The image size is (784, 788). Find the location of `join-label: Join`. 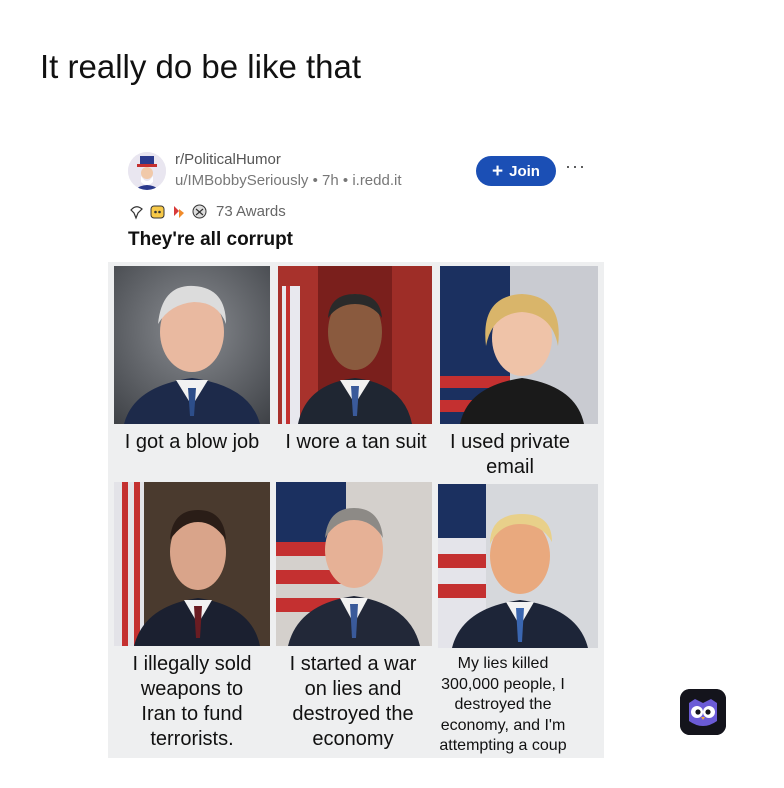

join-label: Join is located at coordinates (524, 171).